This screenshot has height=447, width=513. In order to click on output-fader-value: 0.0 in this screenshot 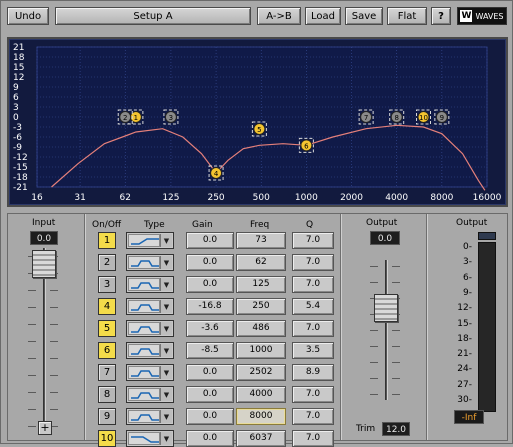, I will do `click(385, 238)`.